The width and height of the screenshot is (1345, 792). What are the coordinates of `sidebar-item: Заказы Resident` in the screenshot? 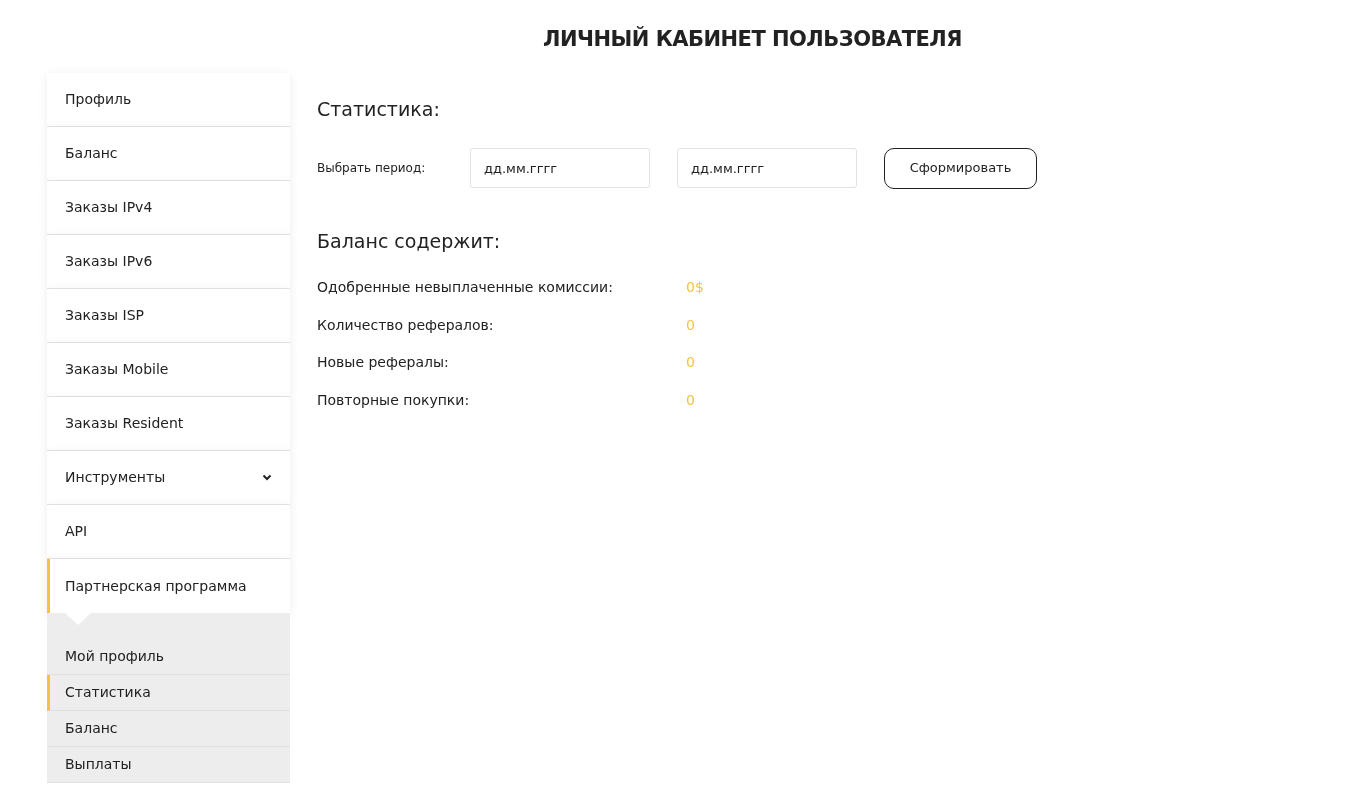 It's located at (168, 424).